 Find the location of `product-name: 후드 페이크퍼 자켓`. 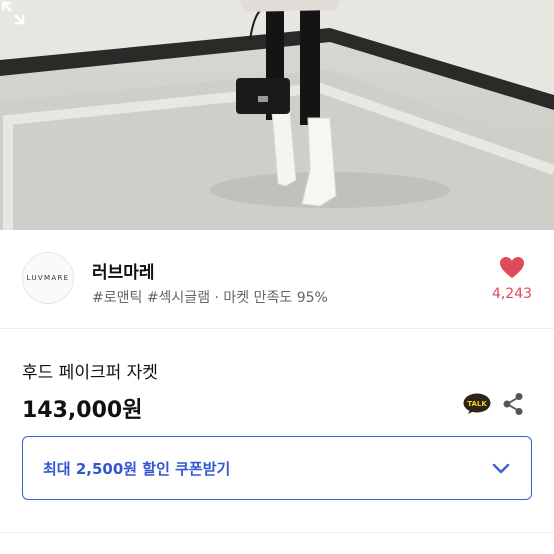

product-name: 후드 페이크퍼 자켓 is located at coordinates (90, 373).